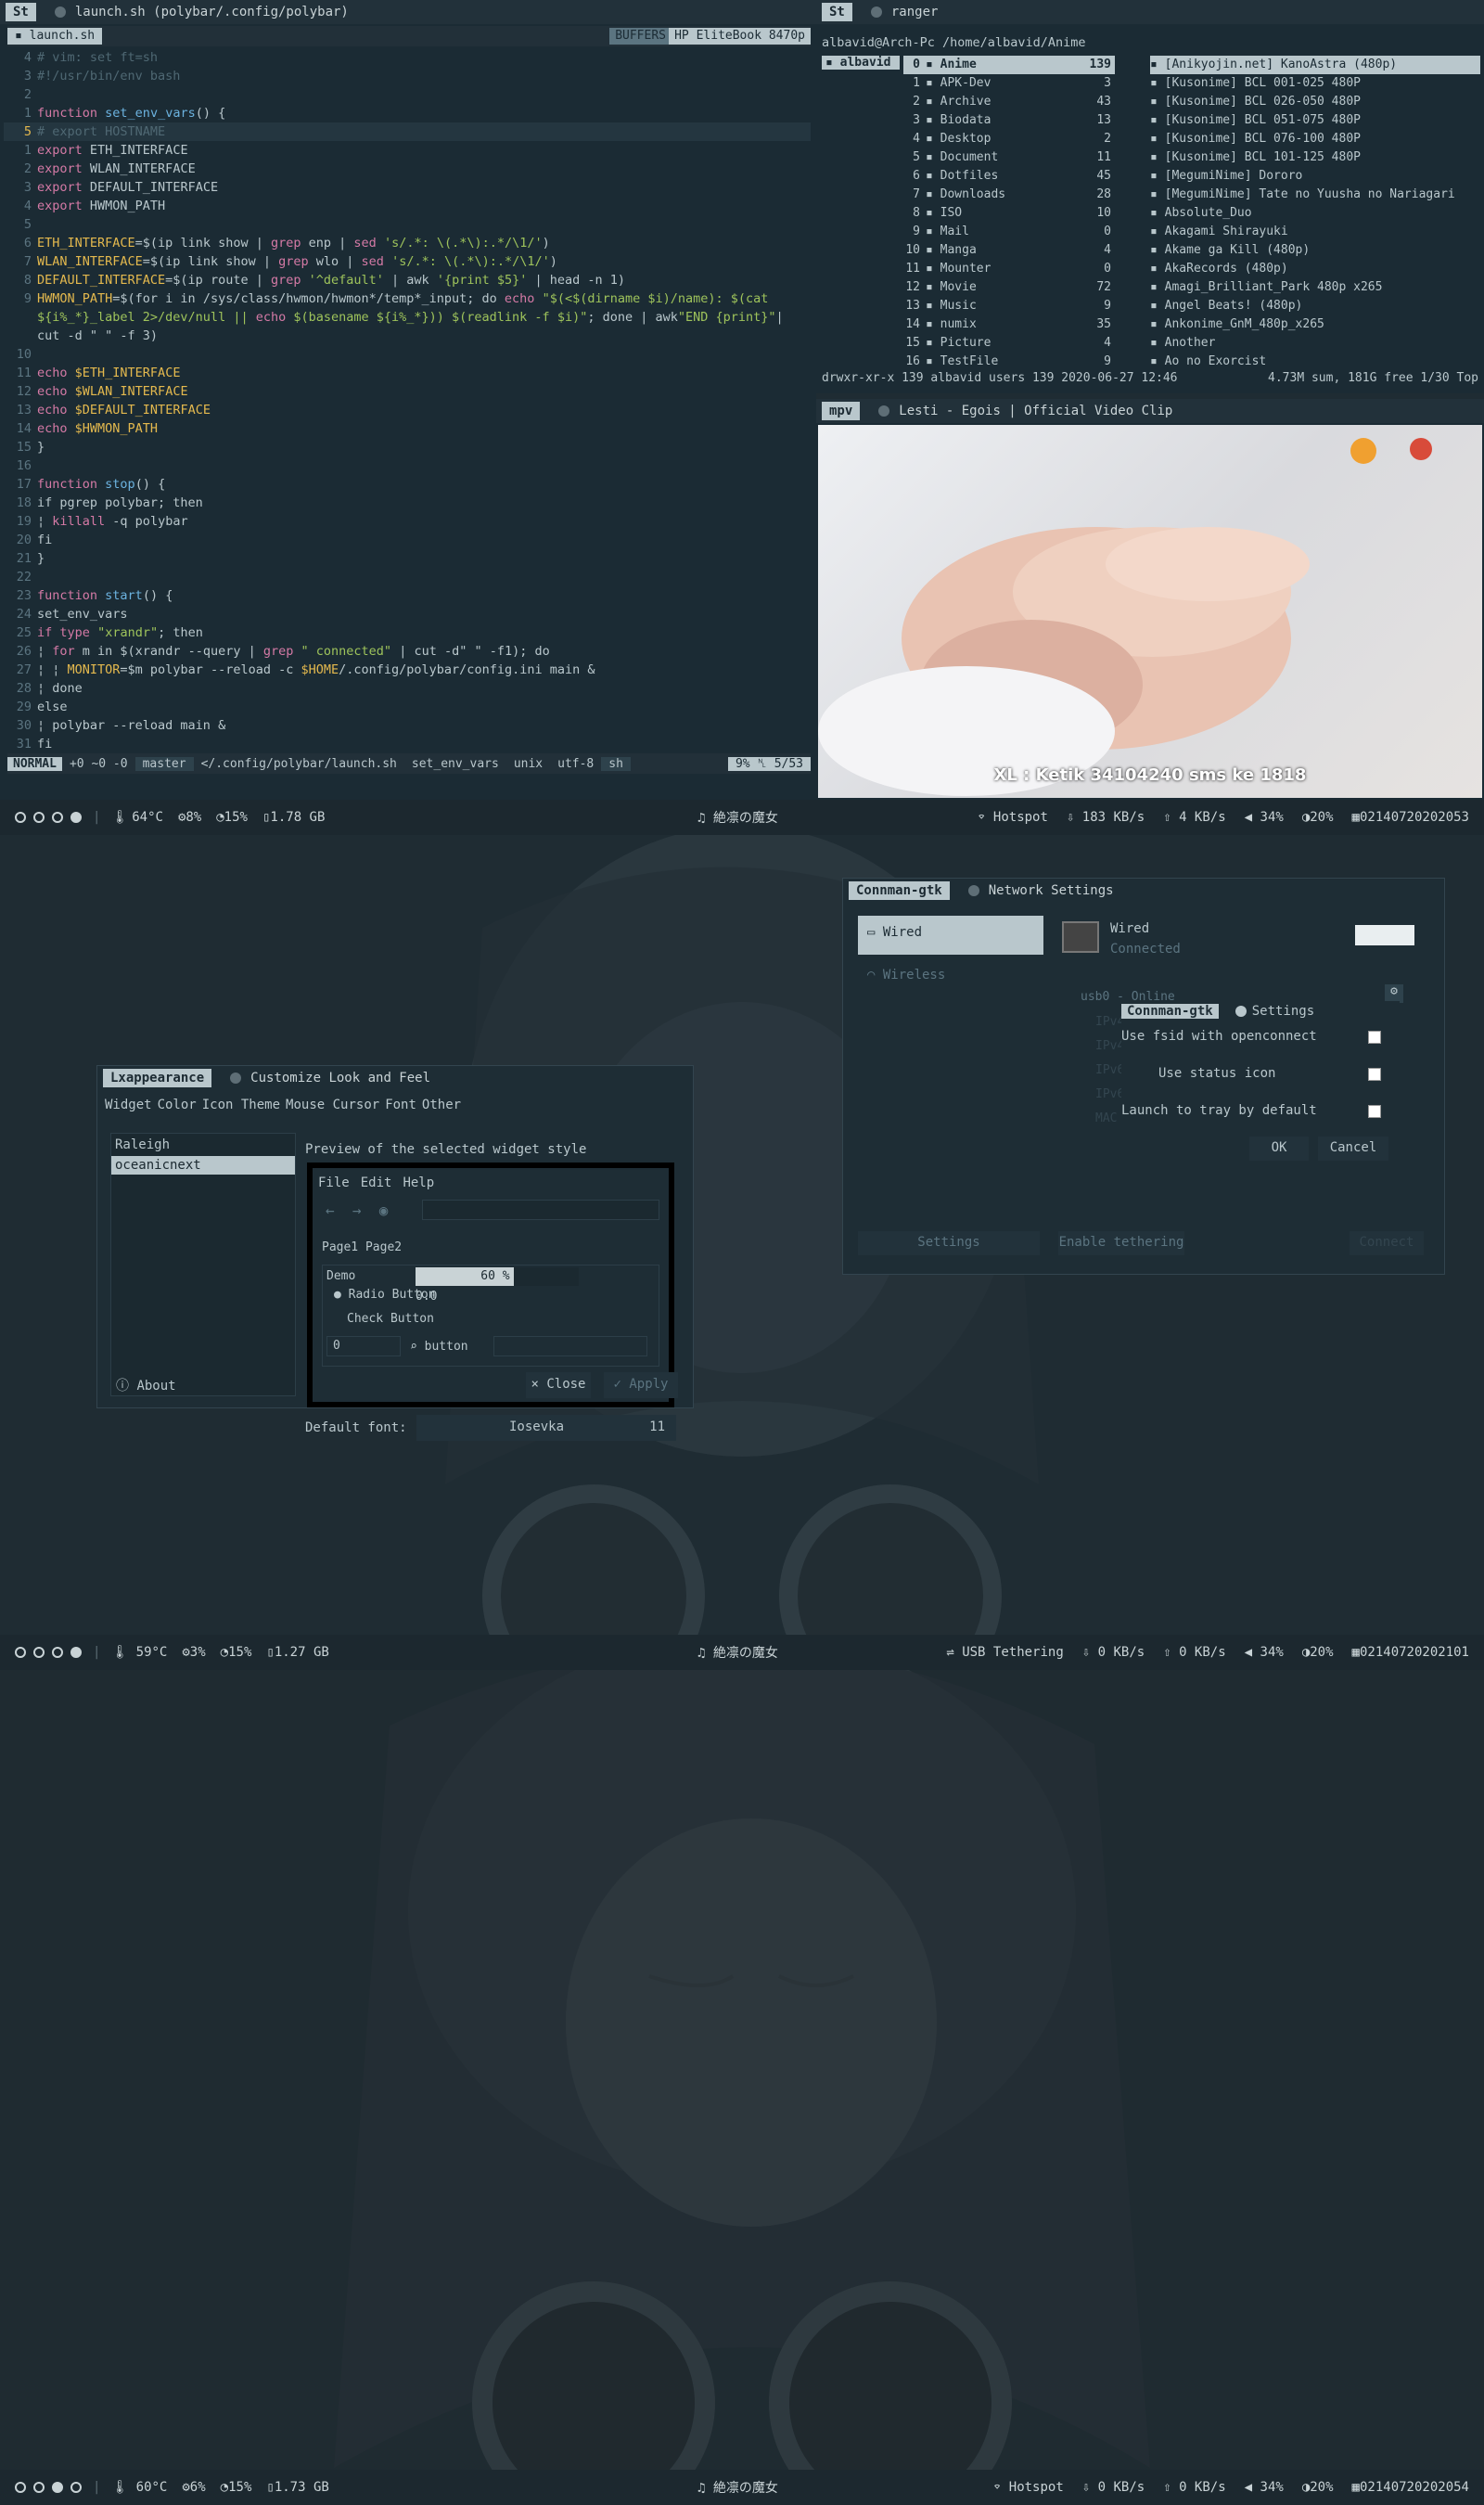  Describe the element at coordinates (362, 1247) in the screenshot. I see `preview-tabs: Page1 Page2` at that location.